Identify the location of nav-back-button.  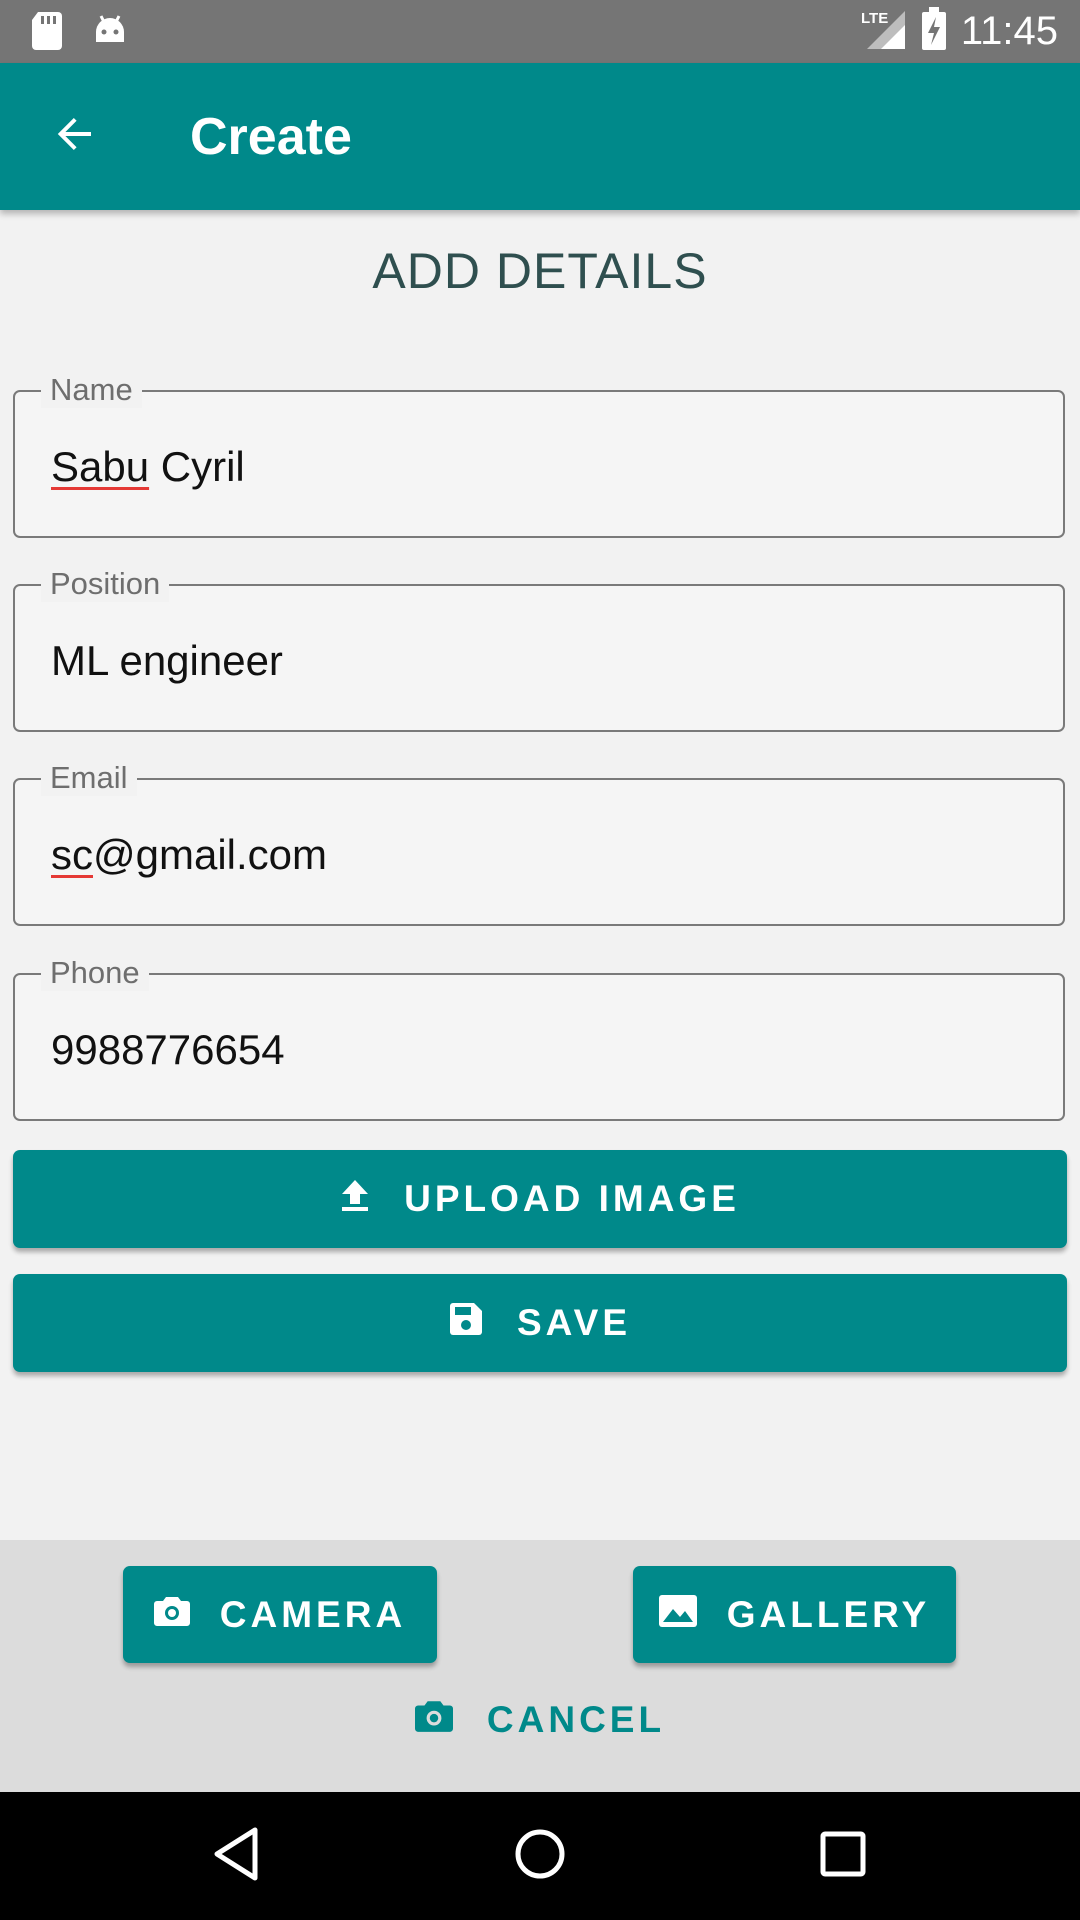
(236, 1856).